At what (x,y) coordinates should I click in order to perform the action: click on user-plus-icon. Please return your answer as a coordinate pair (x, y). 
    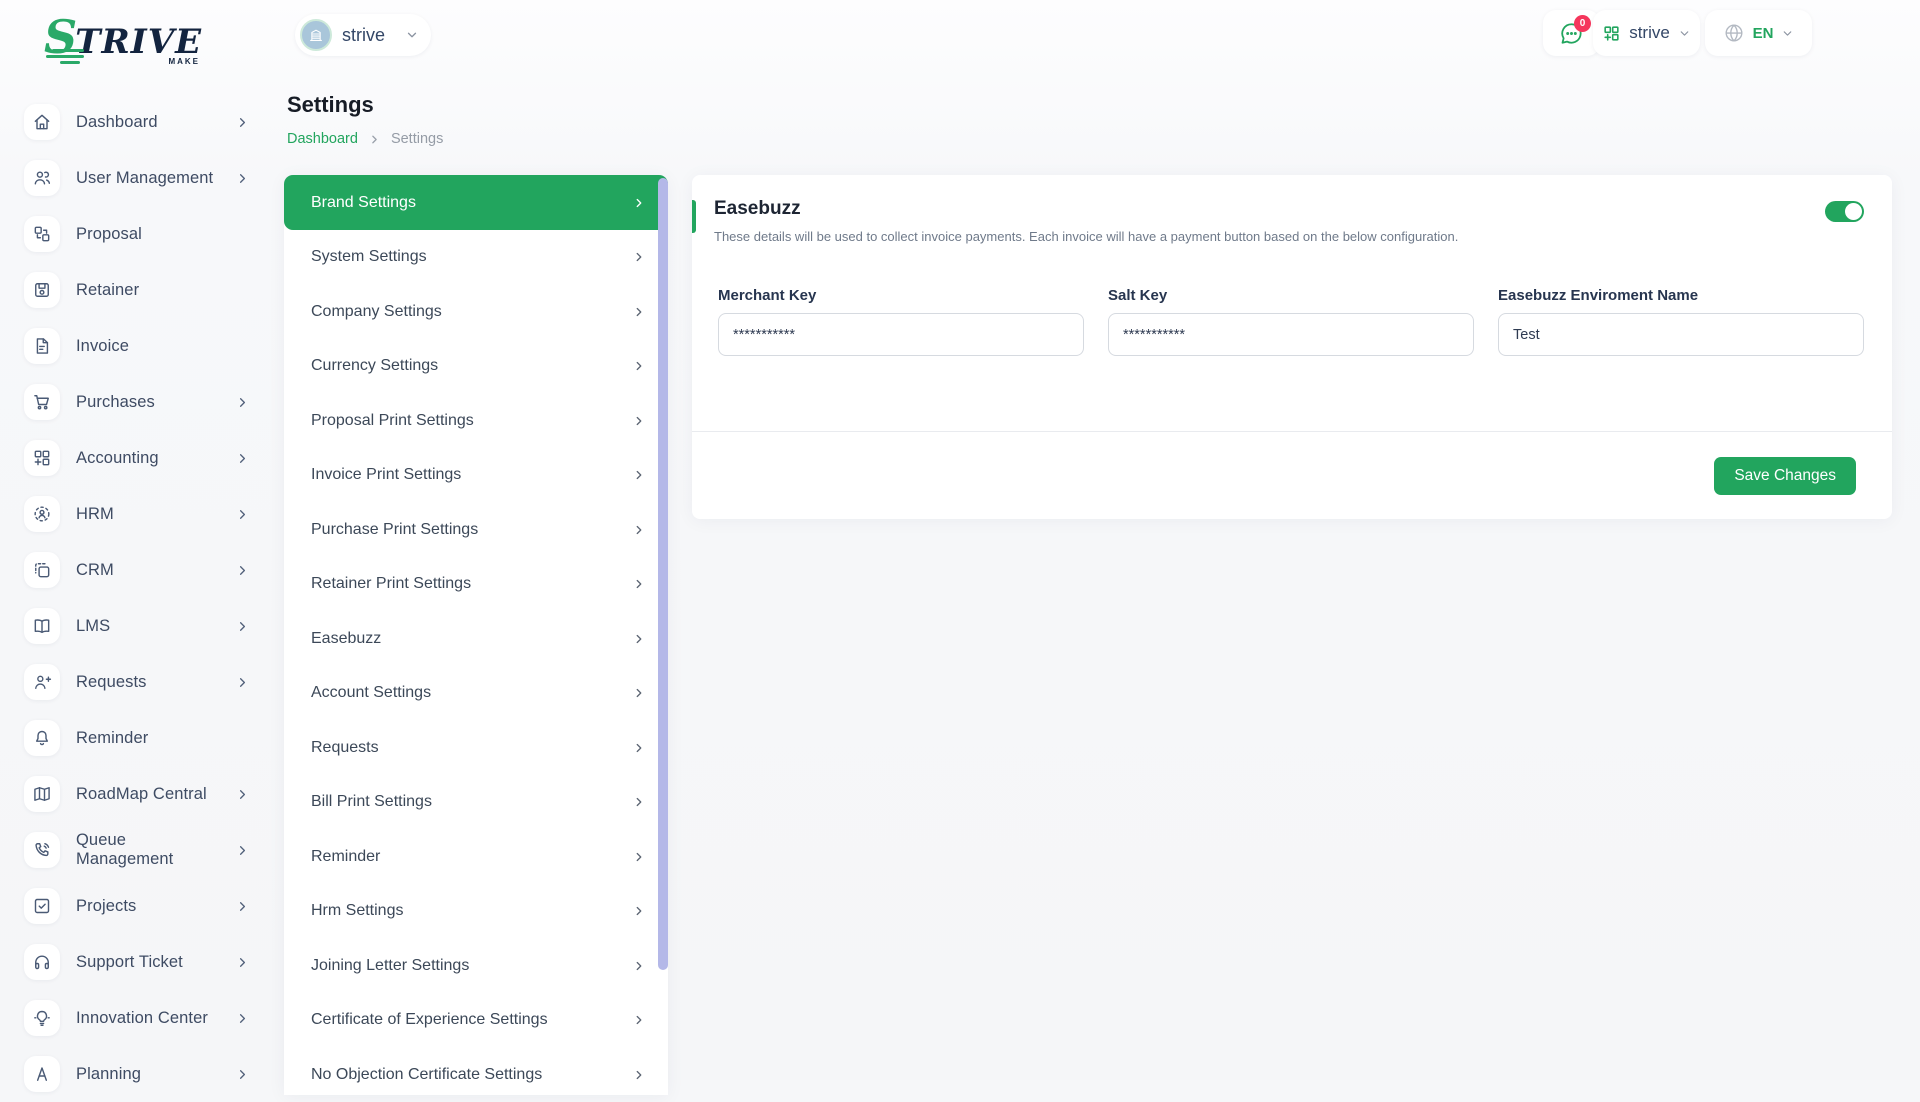
    Looking at the image, I should click on (42, 682).